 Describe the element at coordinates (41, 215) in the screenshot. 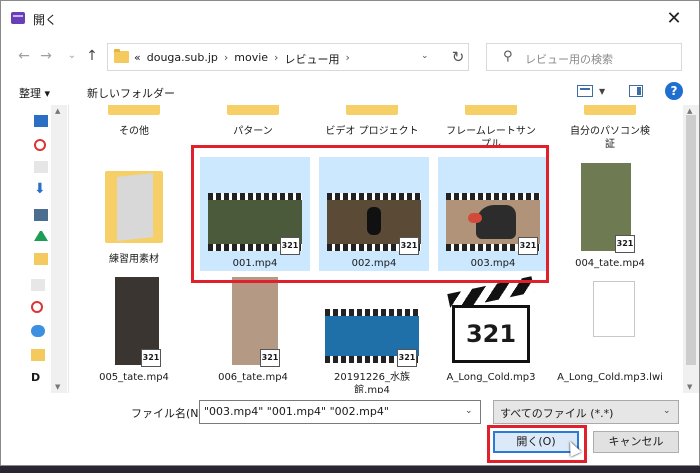

I see `pictures-icon` at that location.